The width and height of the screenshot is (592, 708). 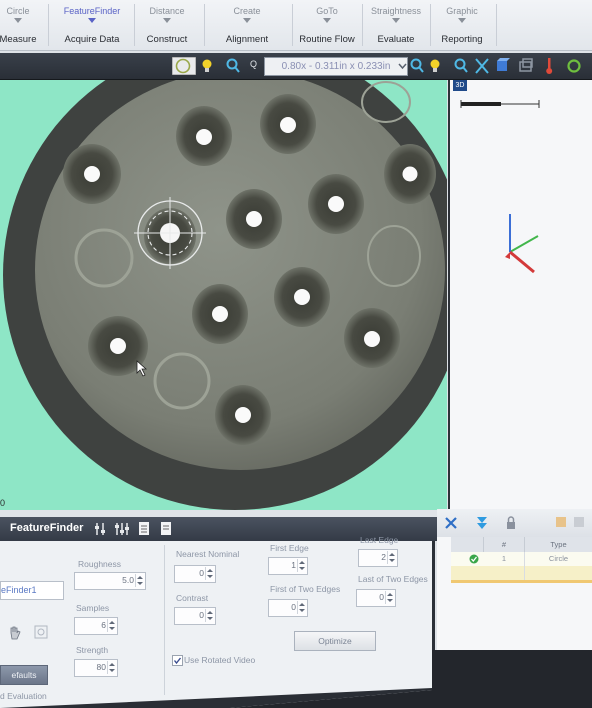 What do you see at coordinates (522, 244) in the screenshot?
I see `axis-triad-icon` at bounding box center [522, 244].